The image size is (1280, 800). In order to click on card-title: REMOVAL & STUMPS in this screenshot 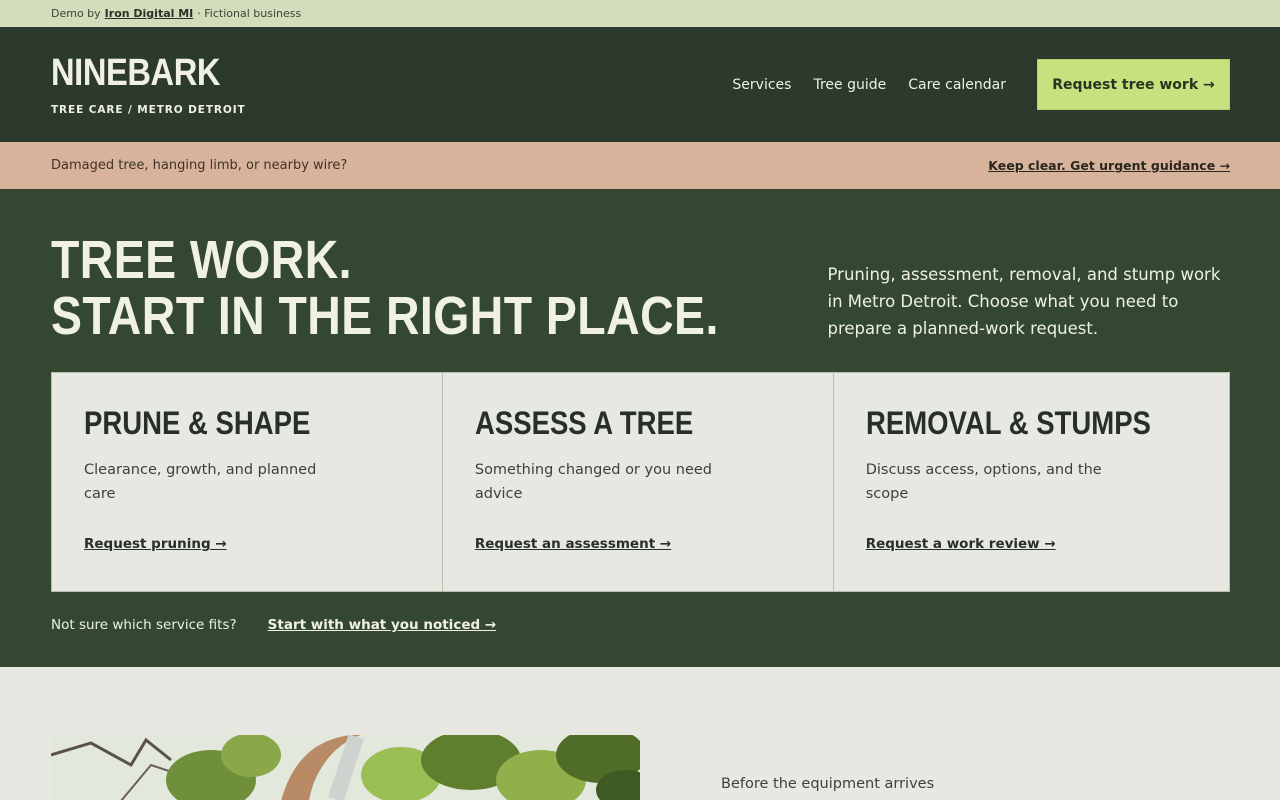, I will do `click(1008, 423)`.